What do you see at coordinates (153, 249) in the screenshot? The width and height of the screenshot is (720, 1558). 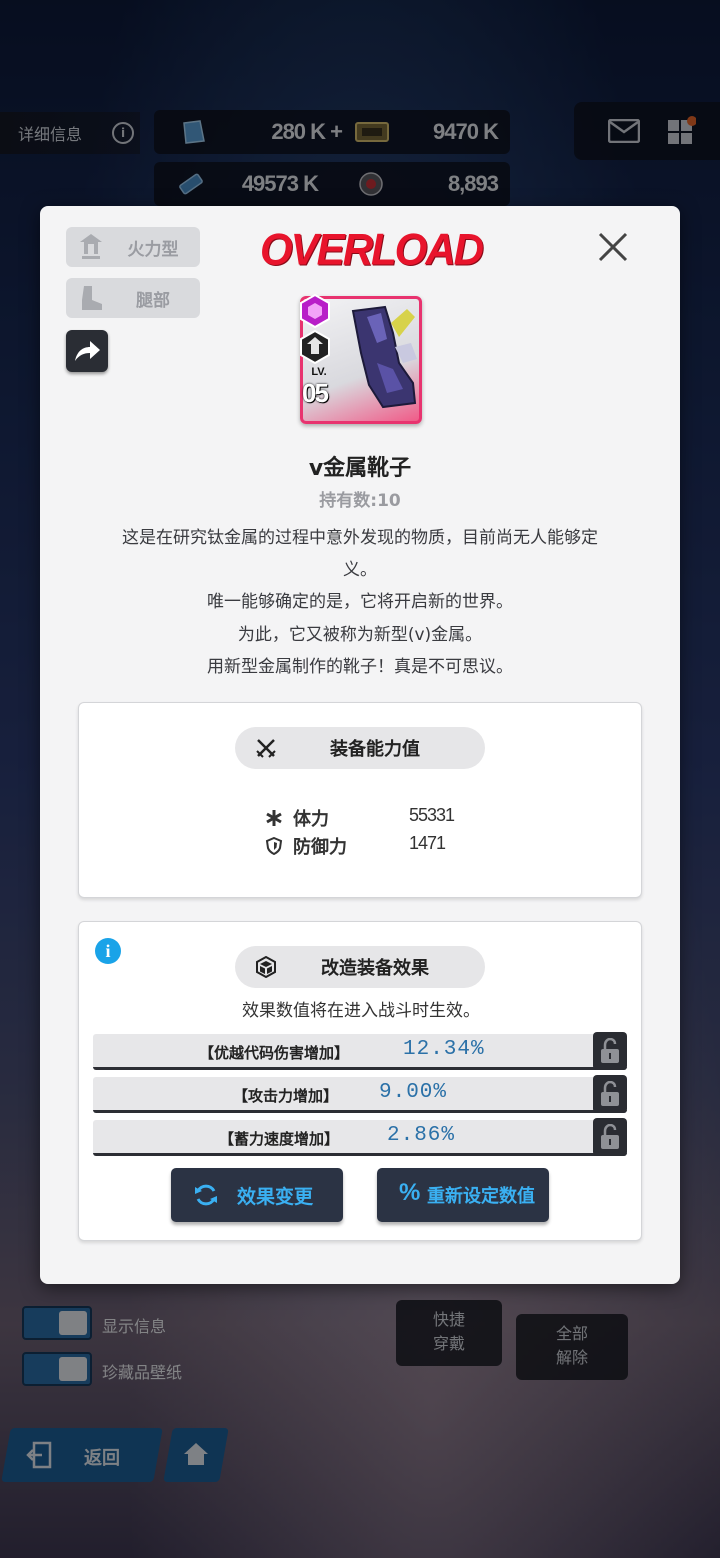 I see `type-tag-label: 火力型` at bounding box center [153, 249].